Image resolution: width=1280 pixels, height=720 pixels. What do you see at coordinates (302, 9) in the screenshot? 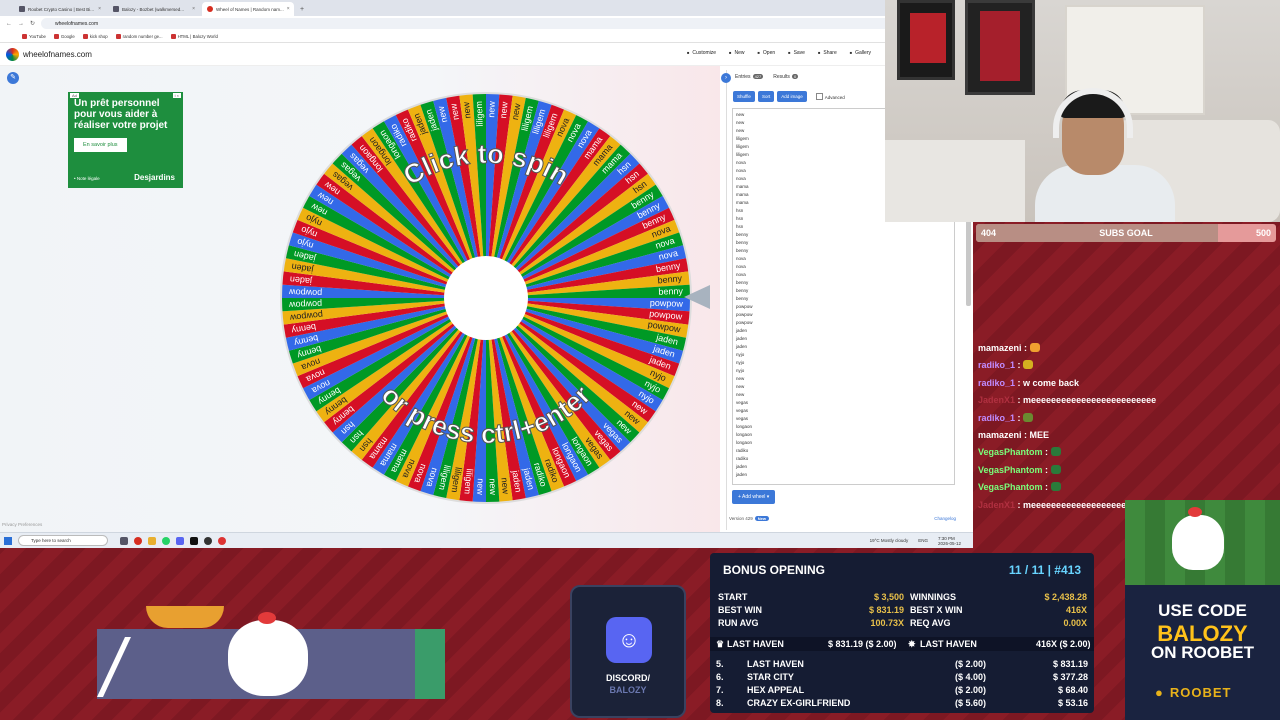
I see `new-tab-icon: +` at bounding box center [302, 9].